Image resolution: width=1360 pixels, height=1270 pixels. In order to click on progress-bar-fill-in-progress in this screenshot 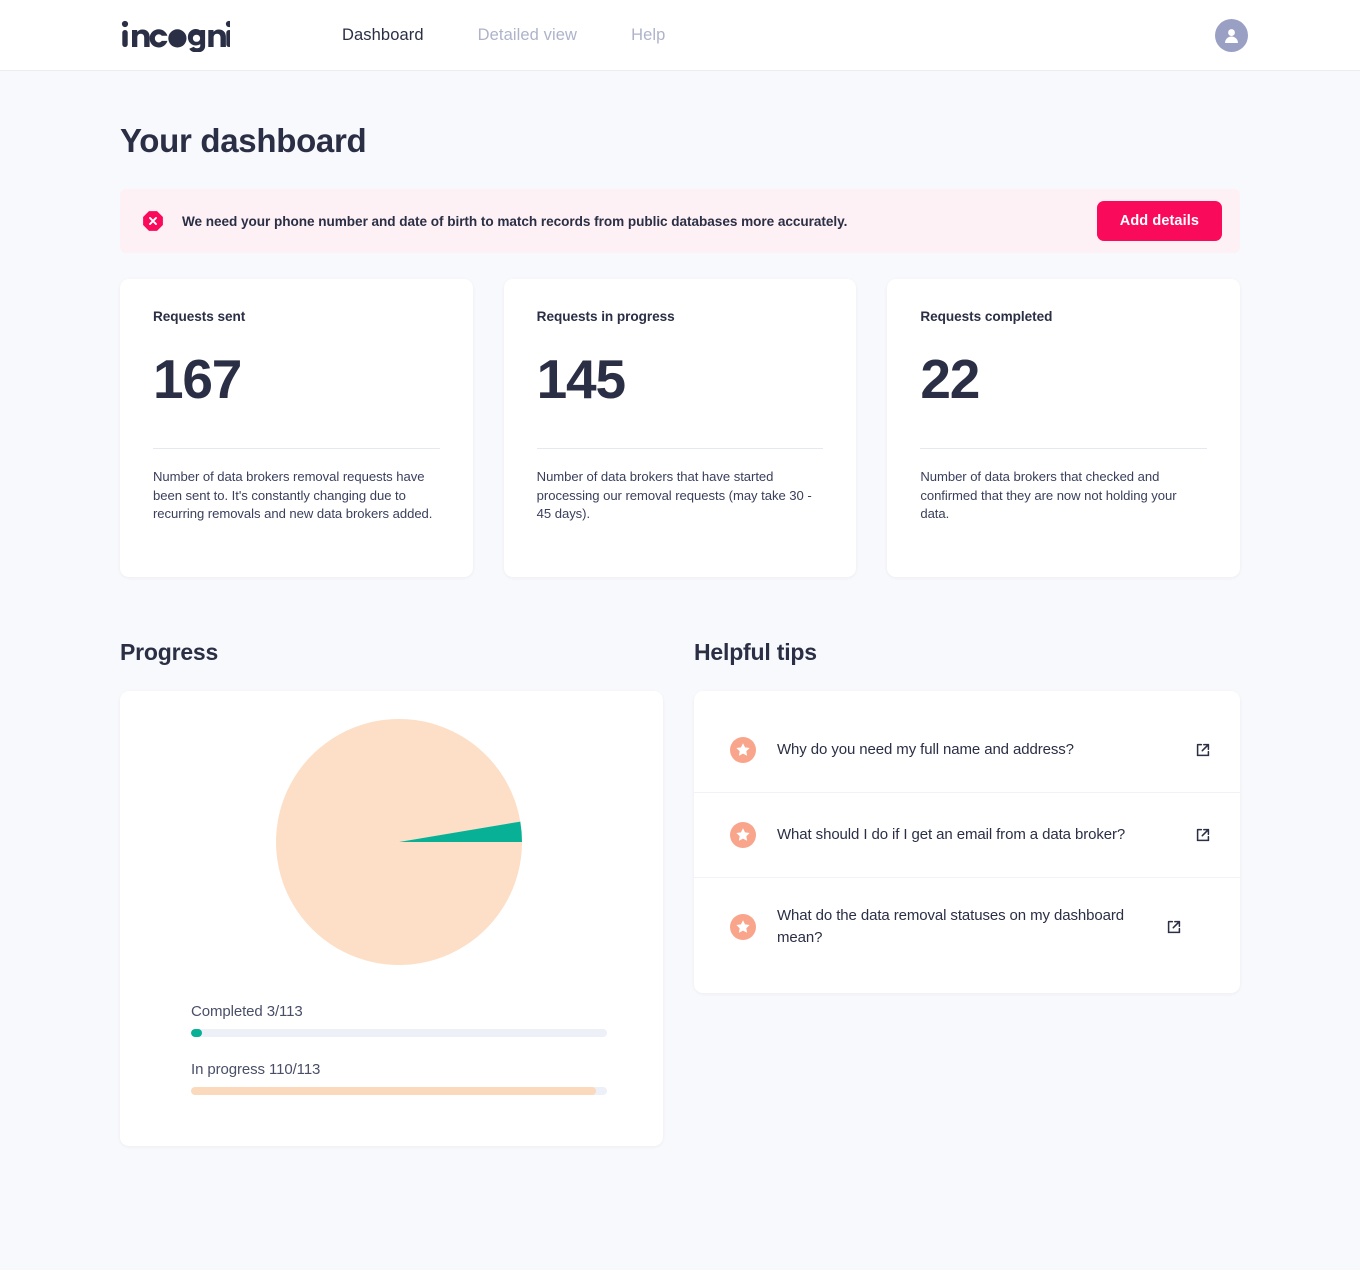, I will do `click(393, 1091)`.